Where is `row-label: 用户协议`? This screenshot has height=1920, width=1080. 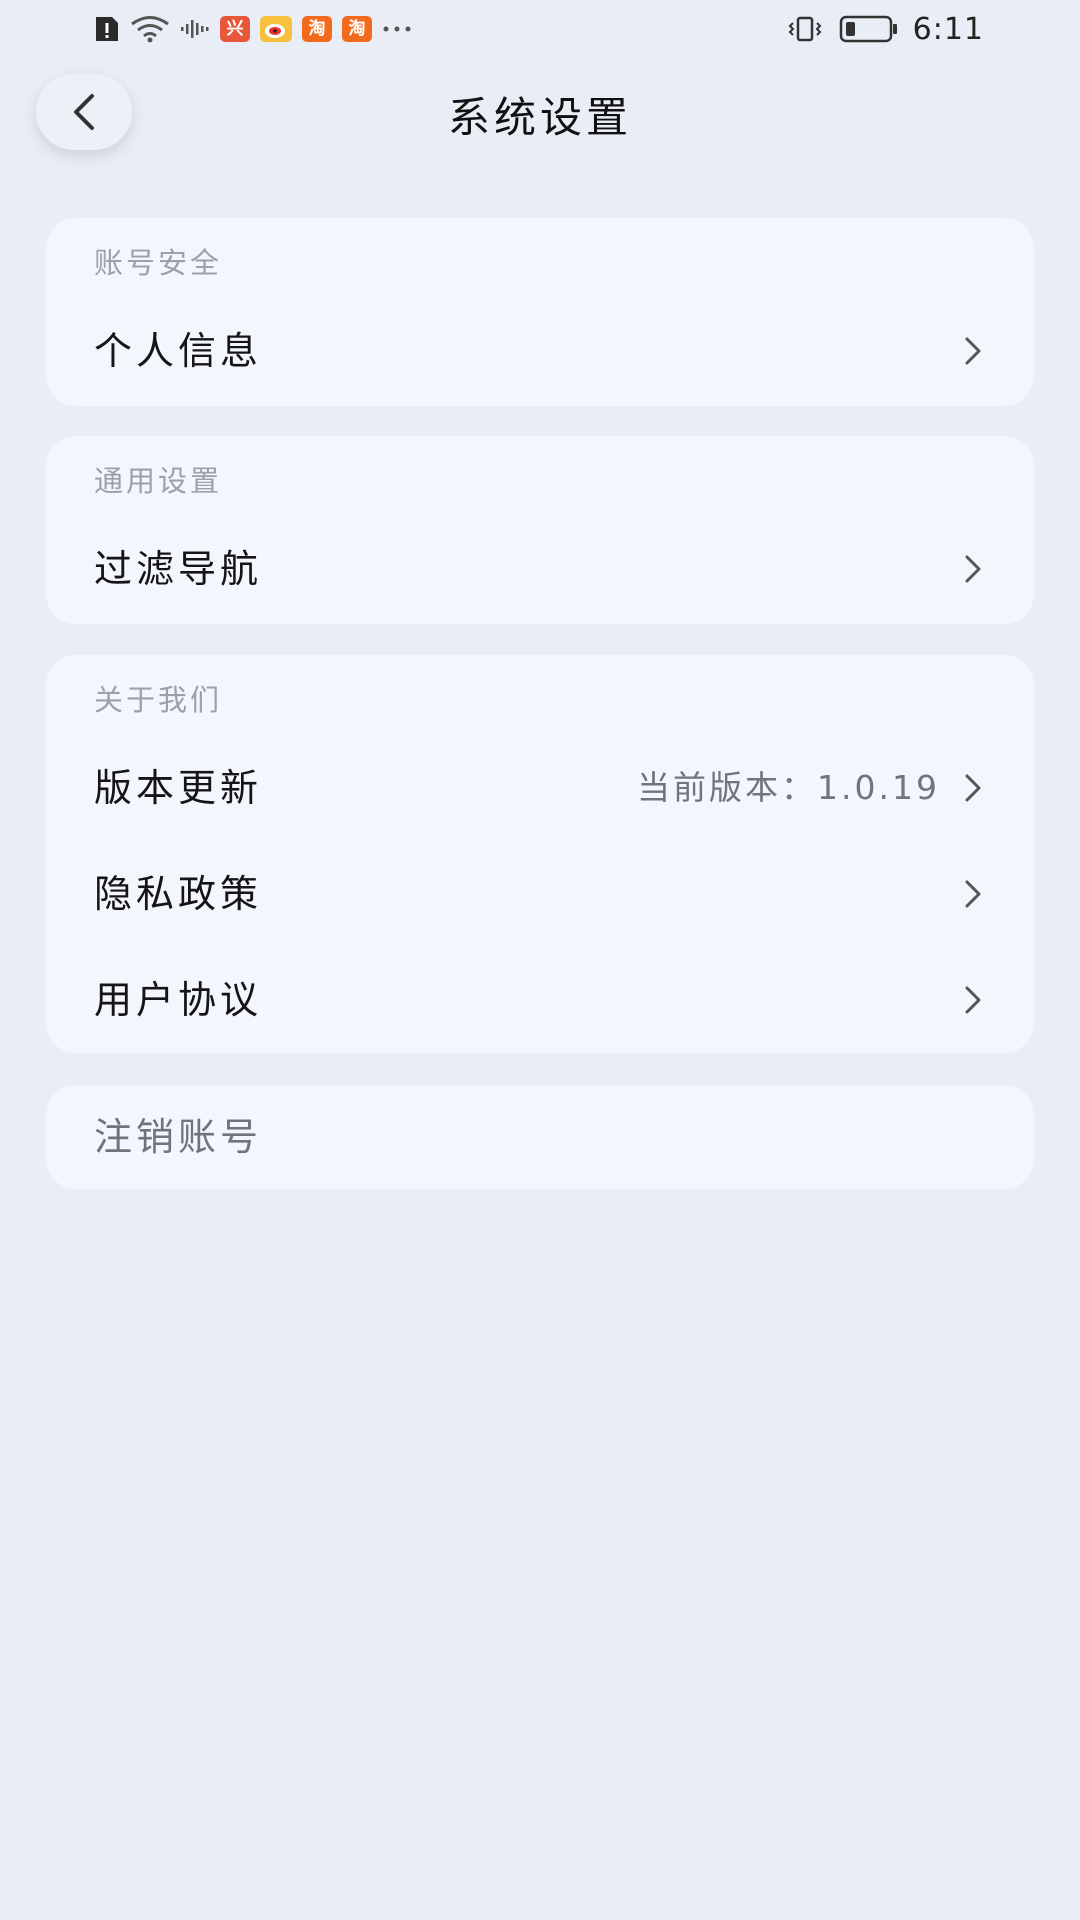
row-label: 用户协议 is located at coordinates (178, 1000).